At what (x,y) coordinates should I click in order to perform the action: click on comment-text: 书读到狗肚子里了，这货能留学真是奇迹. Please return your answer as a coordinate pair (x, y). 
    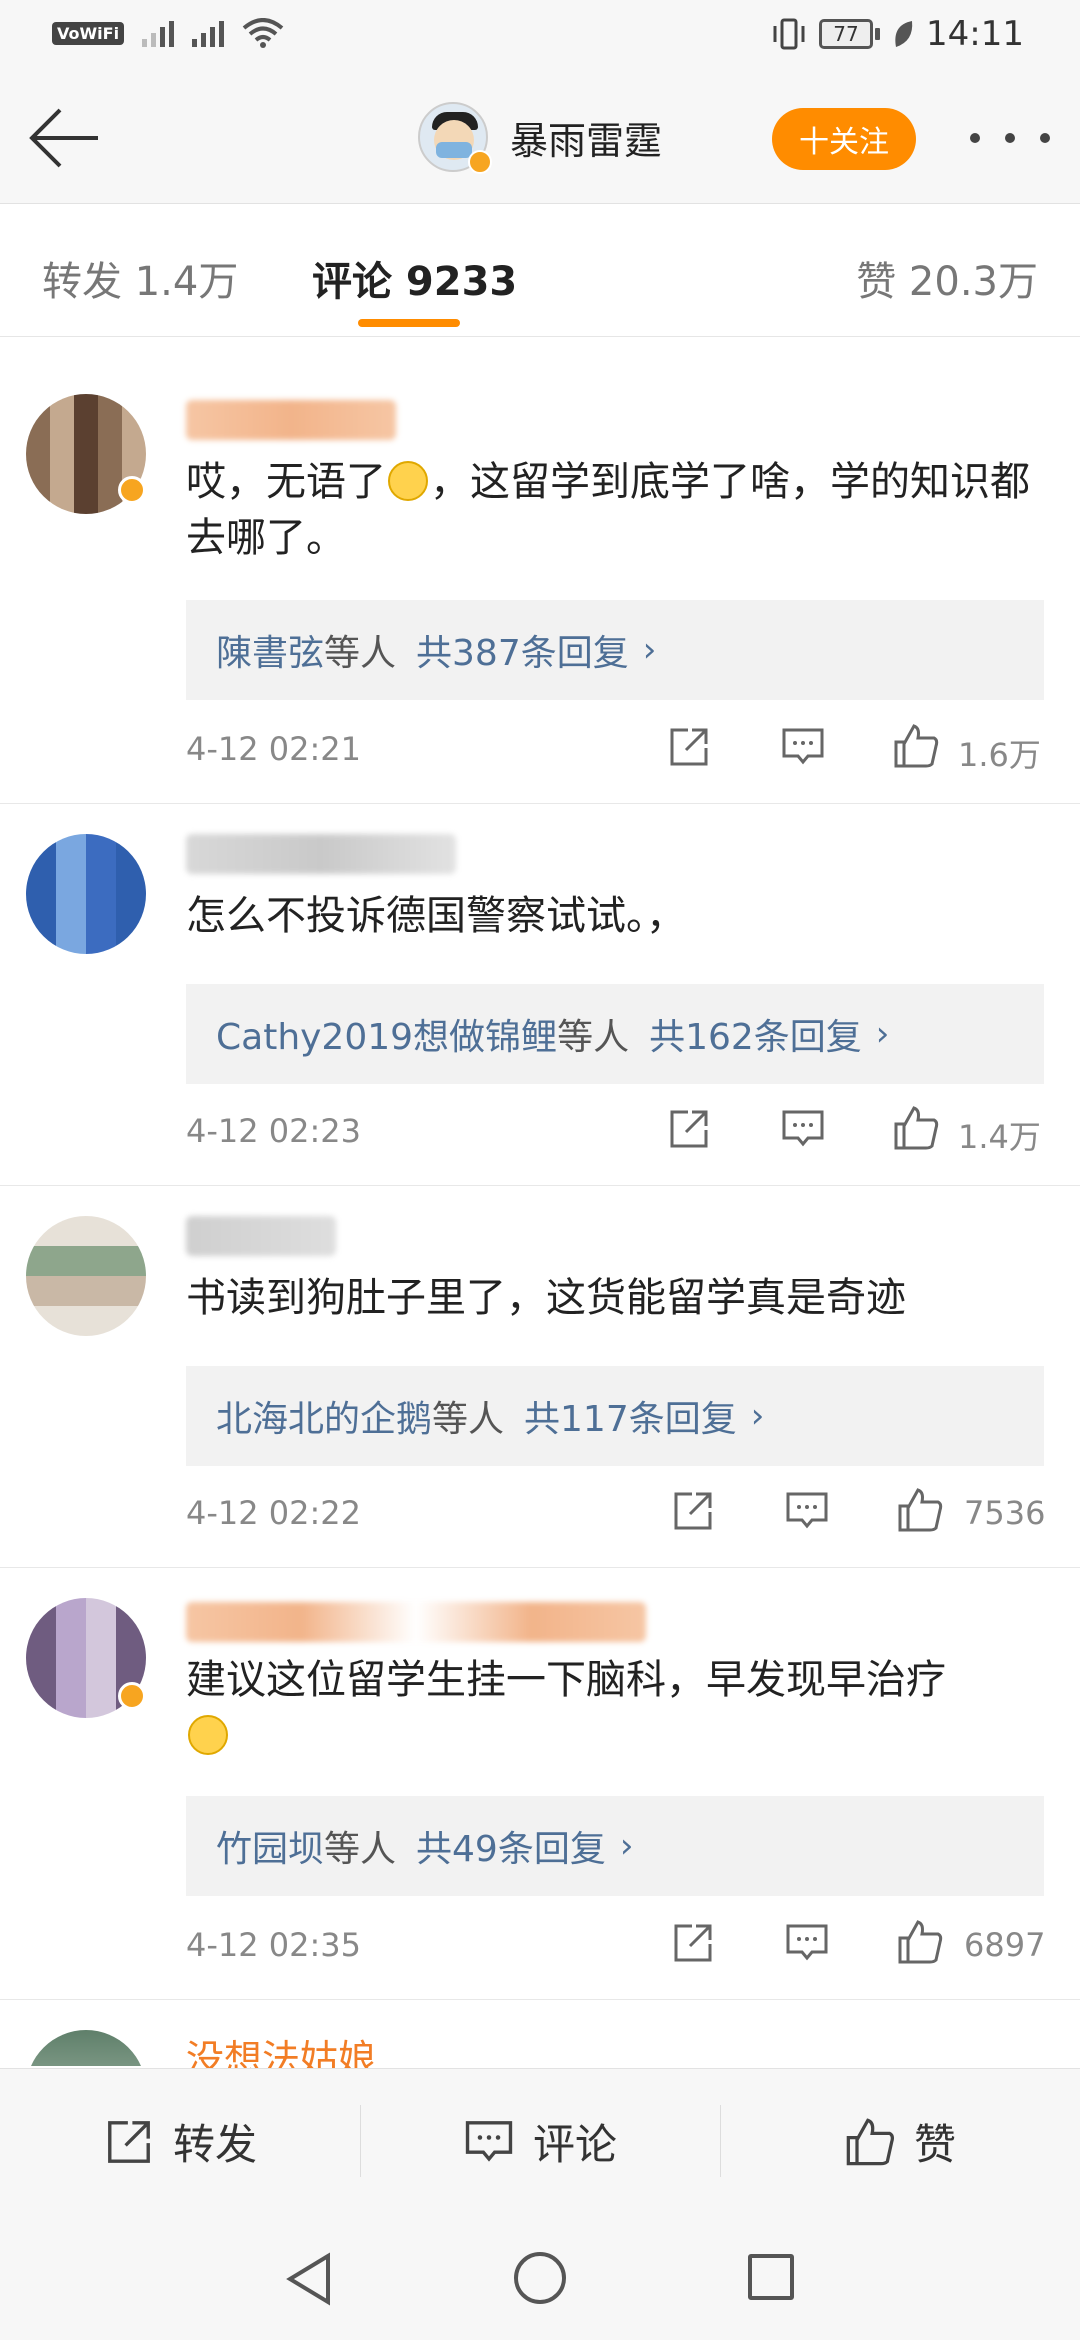
    Looking at the image, I should click on (546, 1298).